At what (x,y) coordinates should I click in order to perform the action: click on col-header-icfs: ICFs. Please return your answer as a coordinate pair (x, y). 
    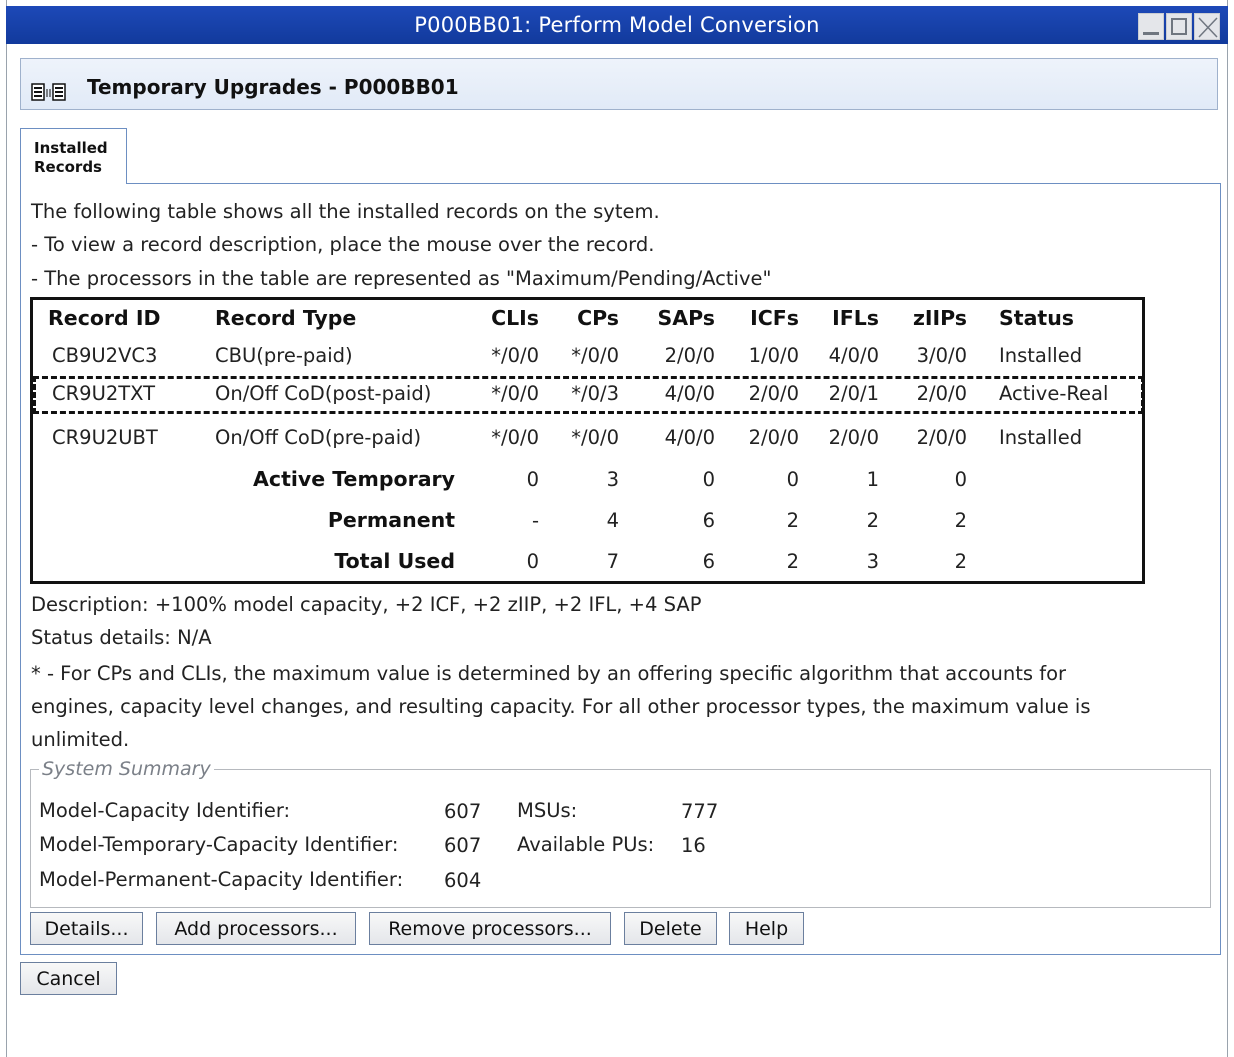
    Looking at the image, I should click on (774, 318).